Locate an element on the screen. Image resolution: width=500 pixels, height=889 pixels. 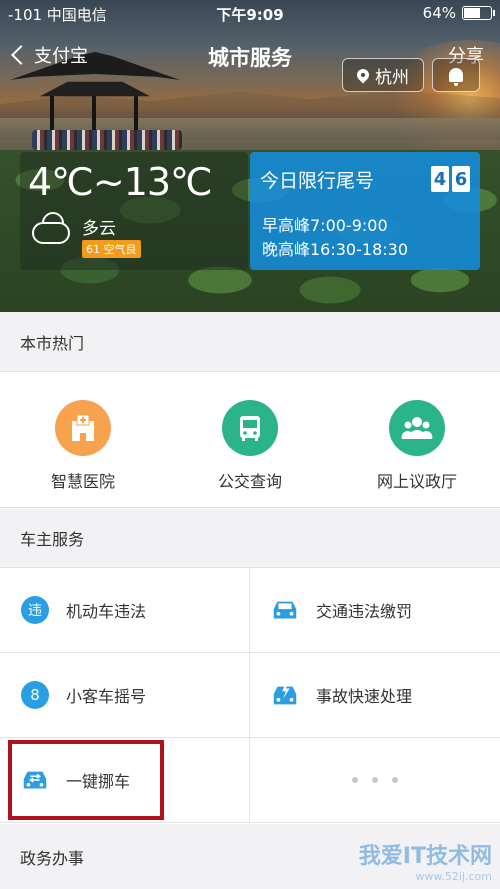
restriction-digit: 4 is located at coordinates (440, 179).